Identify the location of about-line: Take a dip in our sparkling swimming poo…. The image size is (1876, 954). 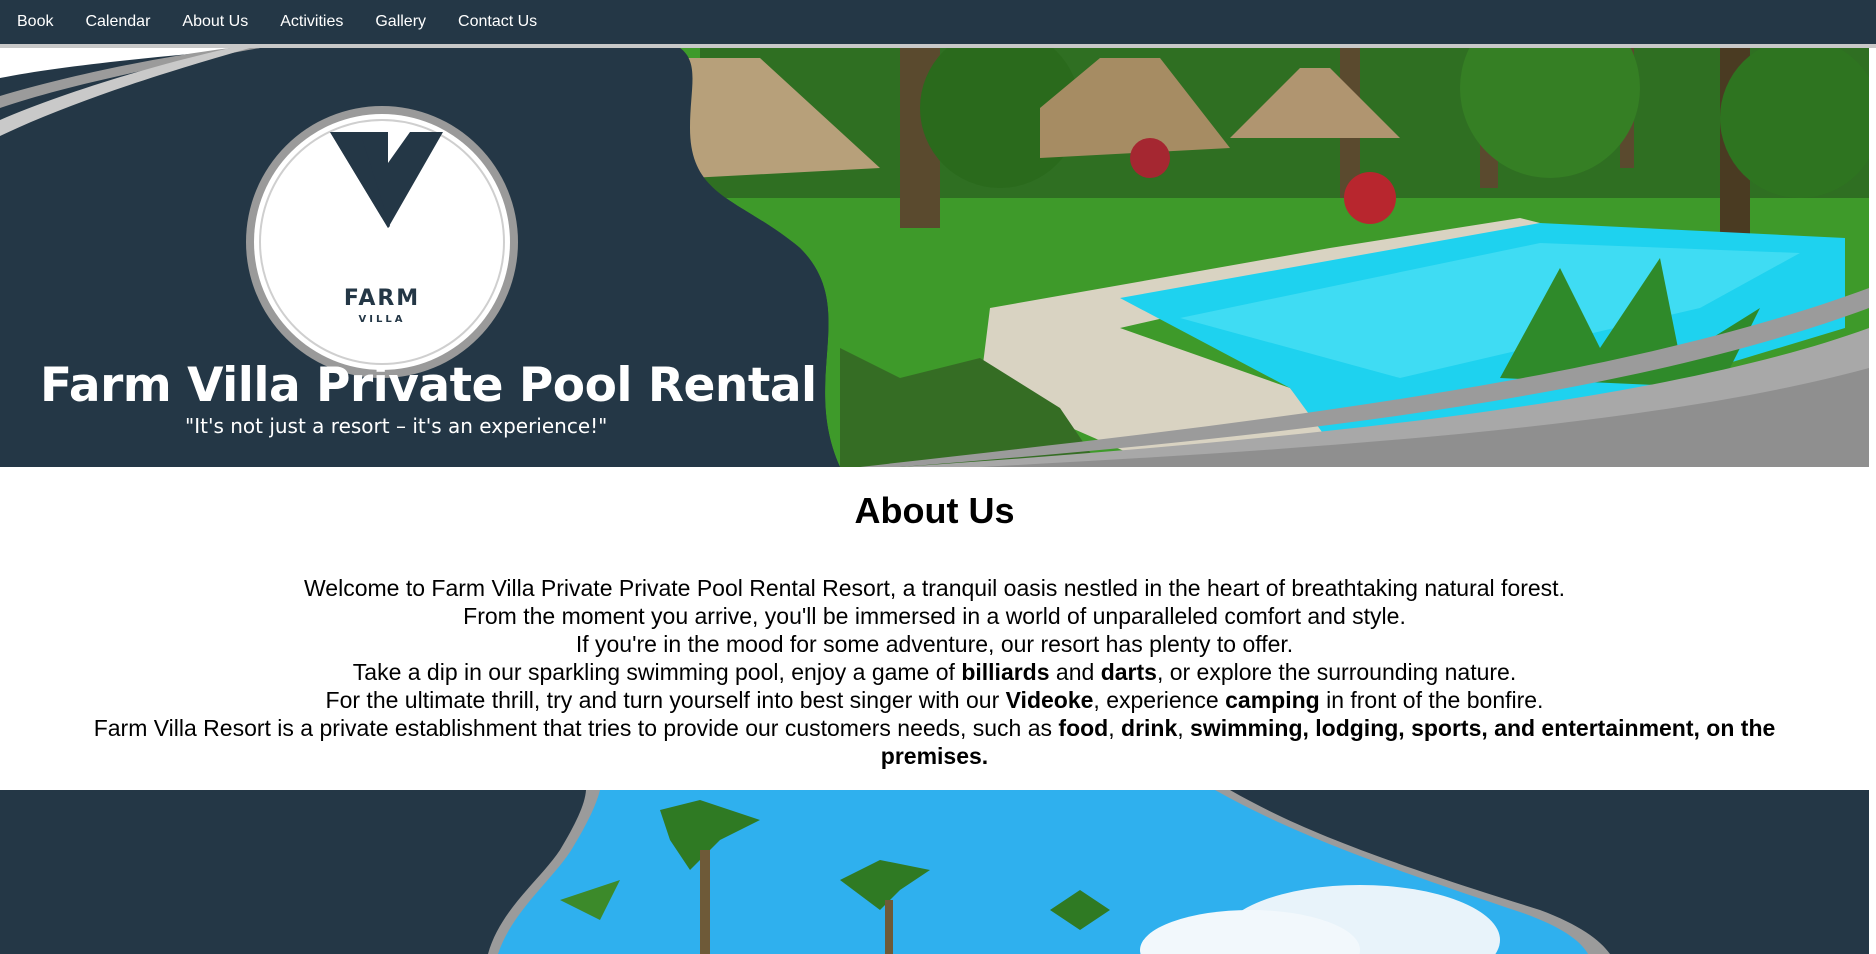
(934, 672).